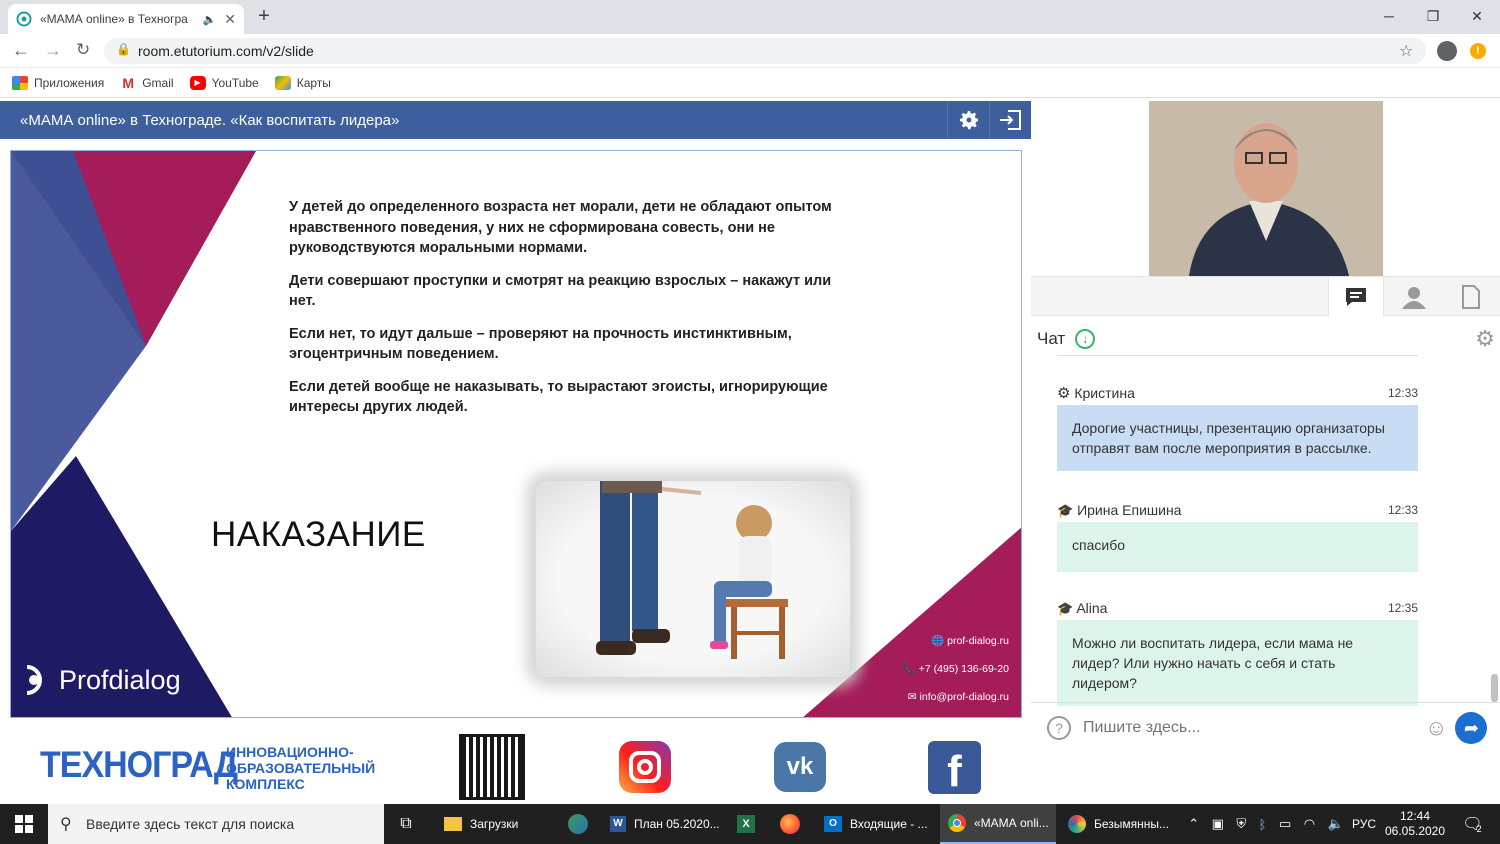 The image size is (1500, 844). What do you see at coordinates (1471, 727) in the screenshot?
I see `send-button: ➦` at bounding box center [1471, 727].